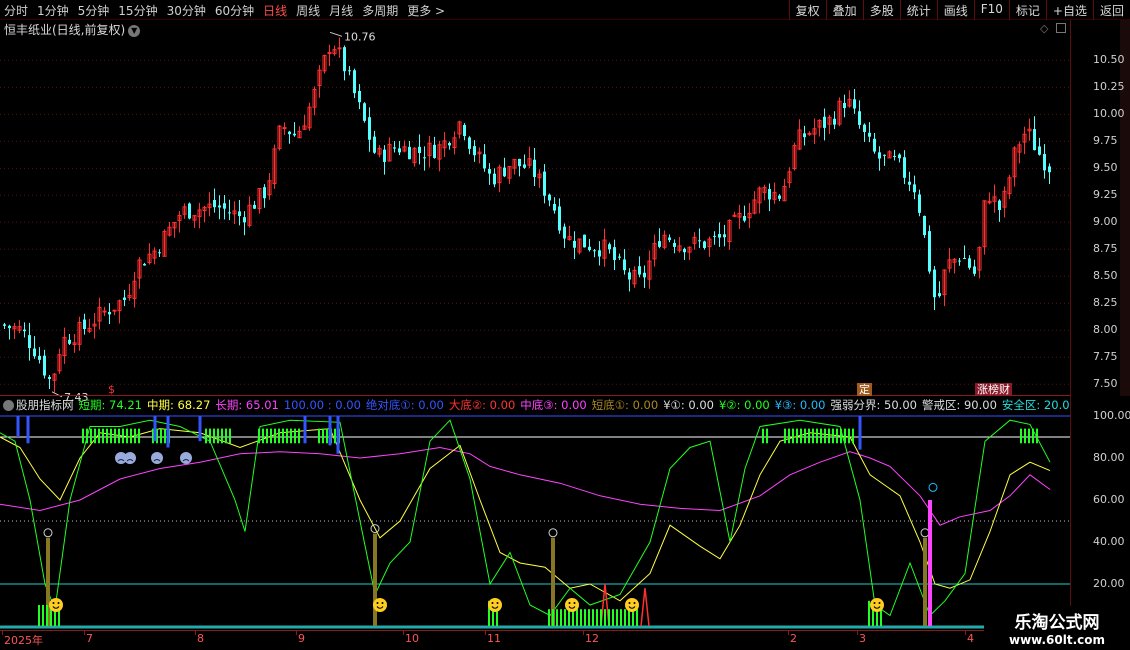 Image resolution: width=1130 pixels, height=650 pixels. Describe the element at coordinates (959, 405) in the screenshot. I see `indicator-value-12: 警戒区: 90.00` at that location.